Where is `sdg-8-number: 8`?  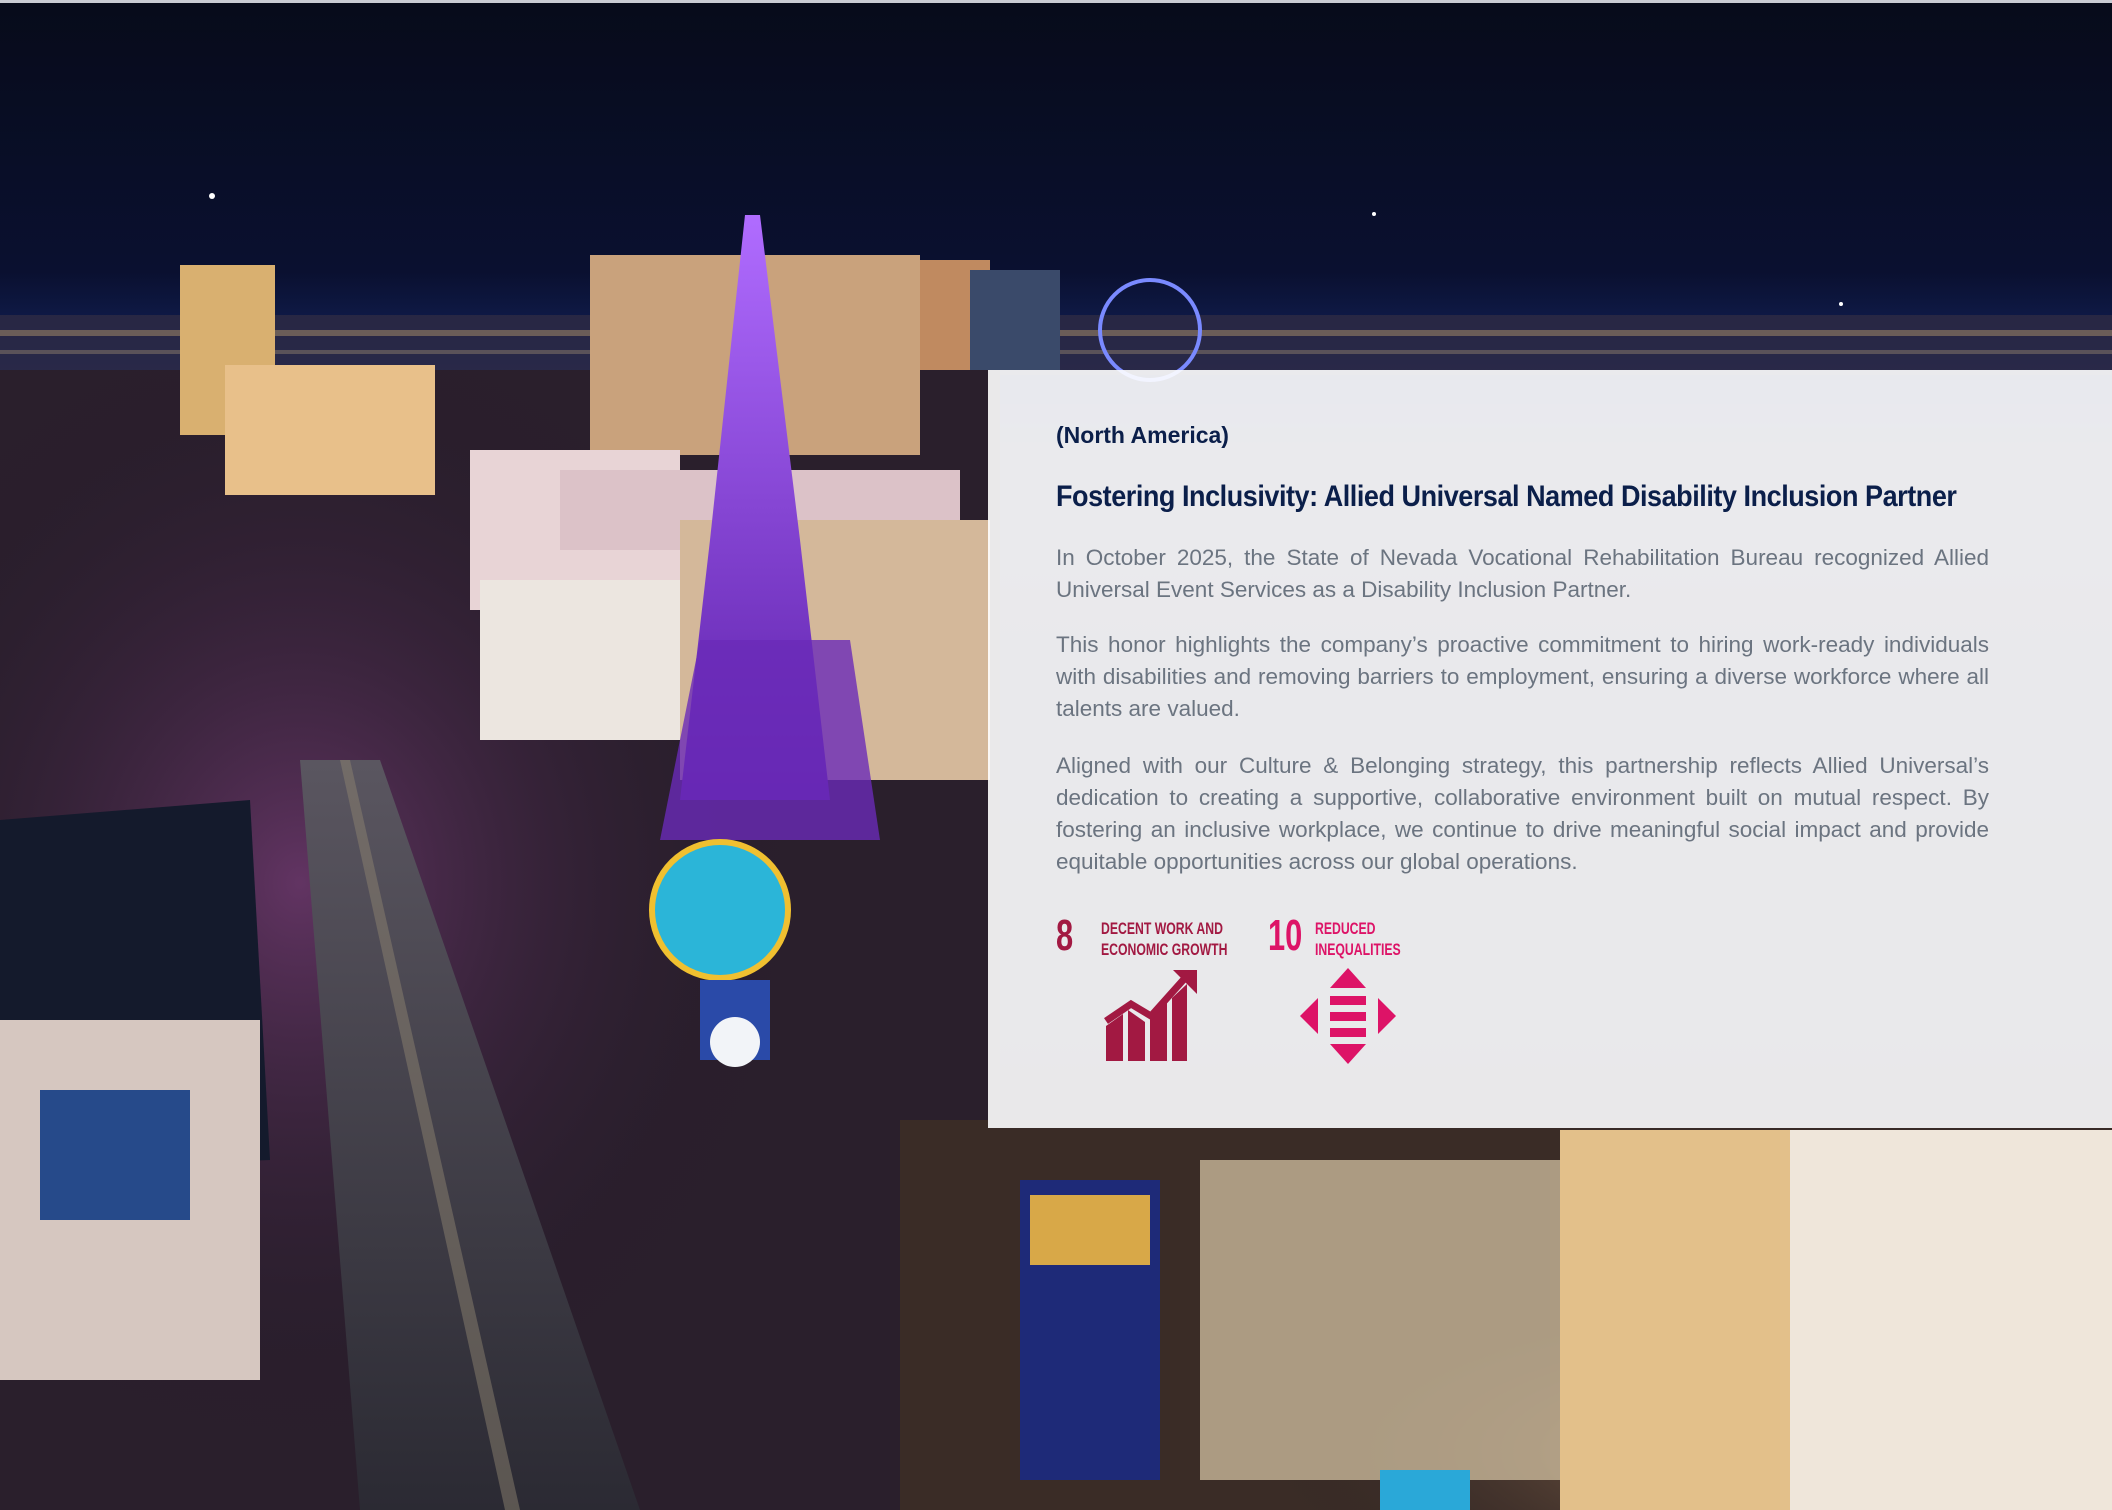 sdg-8-number: 8 is located at coordinates (1065, 935).